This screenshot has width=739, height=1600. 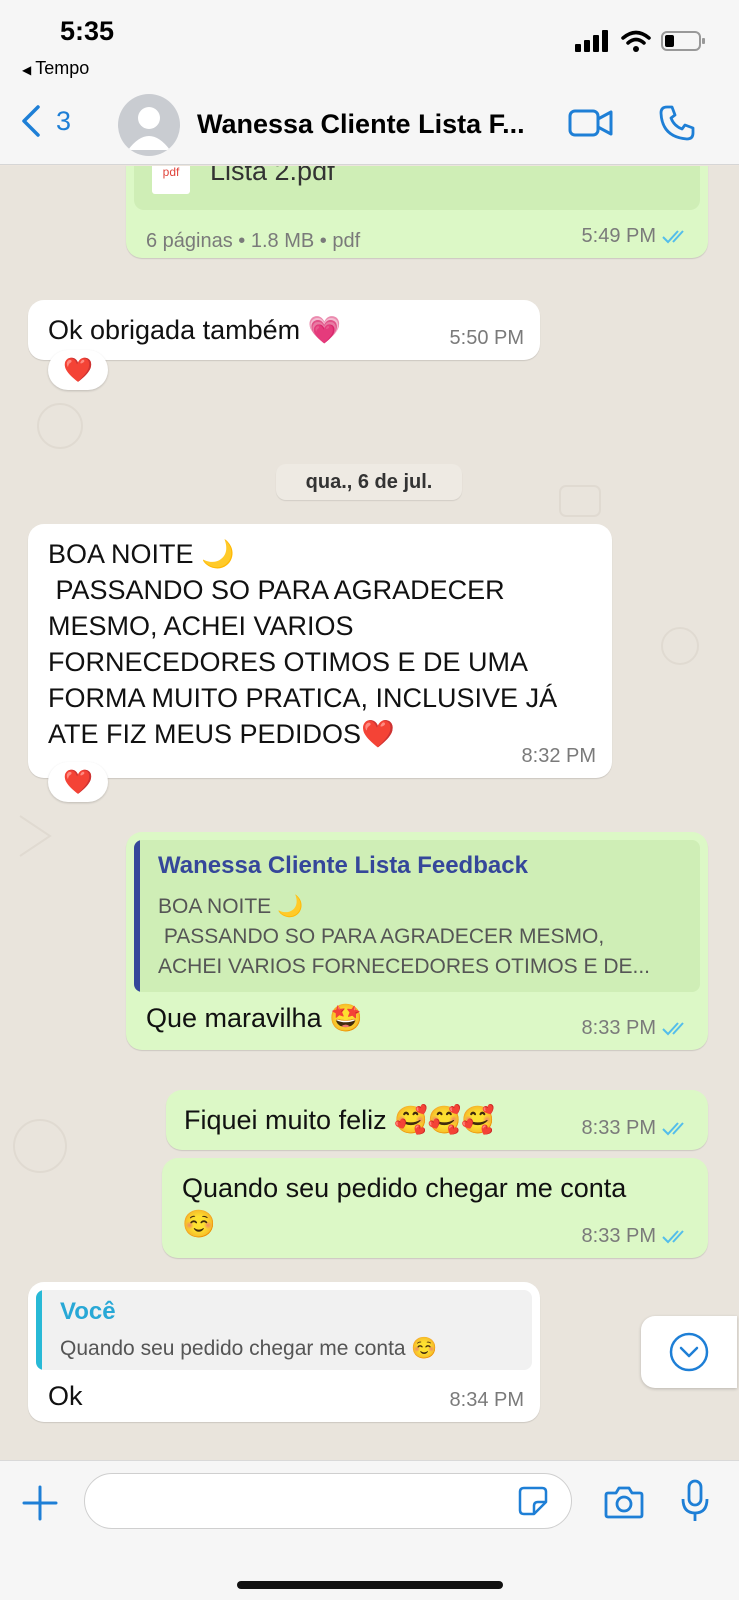 What do you see at coordinates (303, 698) in the screenshot?
I see `message-line: FORMA MUITO PRATICA, INCLUSIVE JÁ` at bounding box center [303, 698].